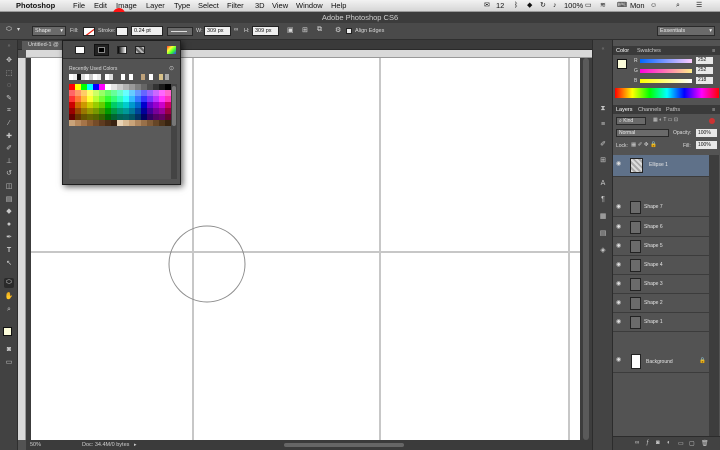  Describe the element at coordinates (653, 207) in the screenshot. I see `layer-name: Shape 7` at that location.